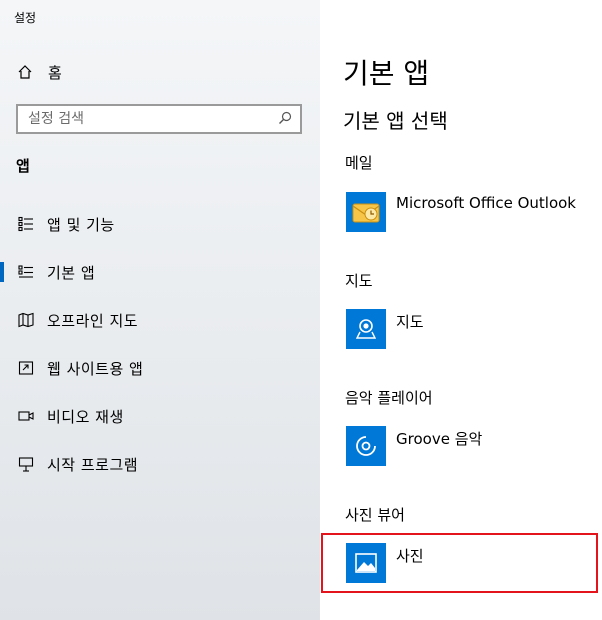 This screenshot has width=602, height=620. I want to click on startup-icon, so click(26, 464).